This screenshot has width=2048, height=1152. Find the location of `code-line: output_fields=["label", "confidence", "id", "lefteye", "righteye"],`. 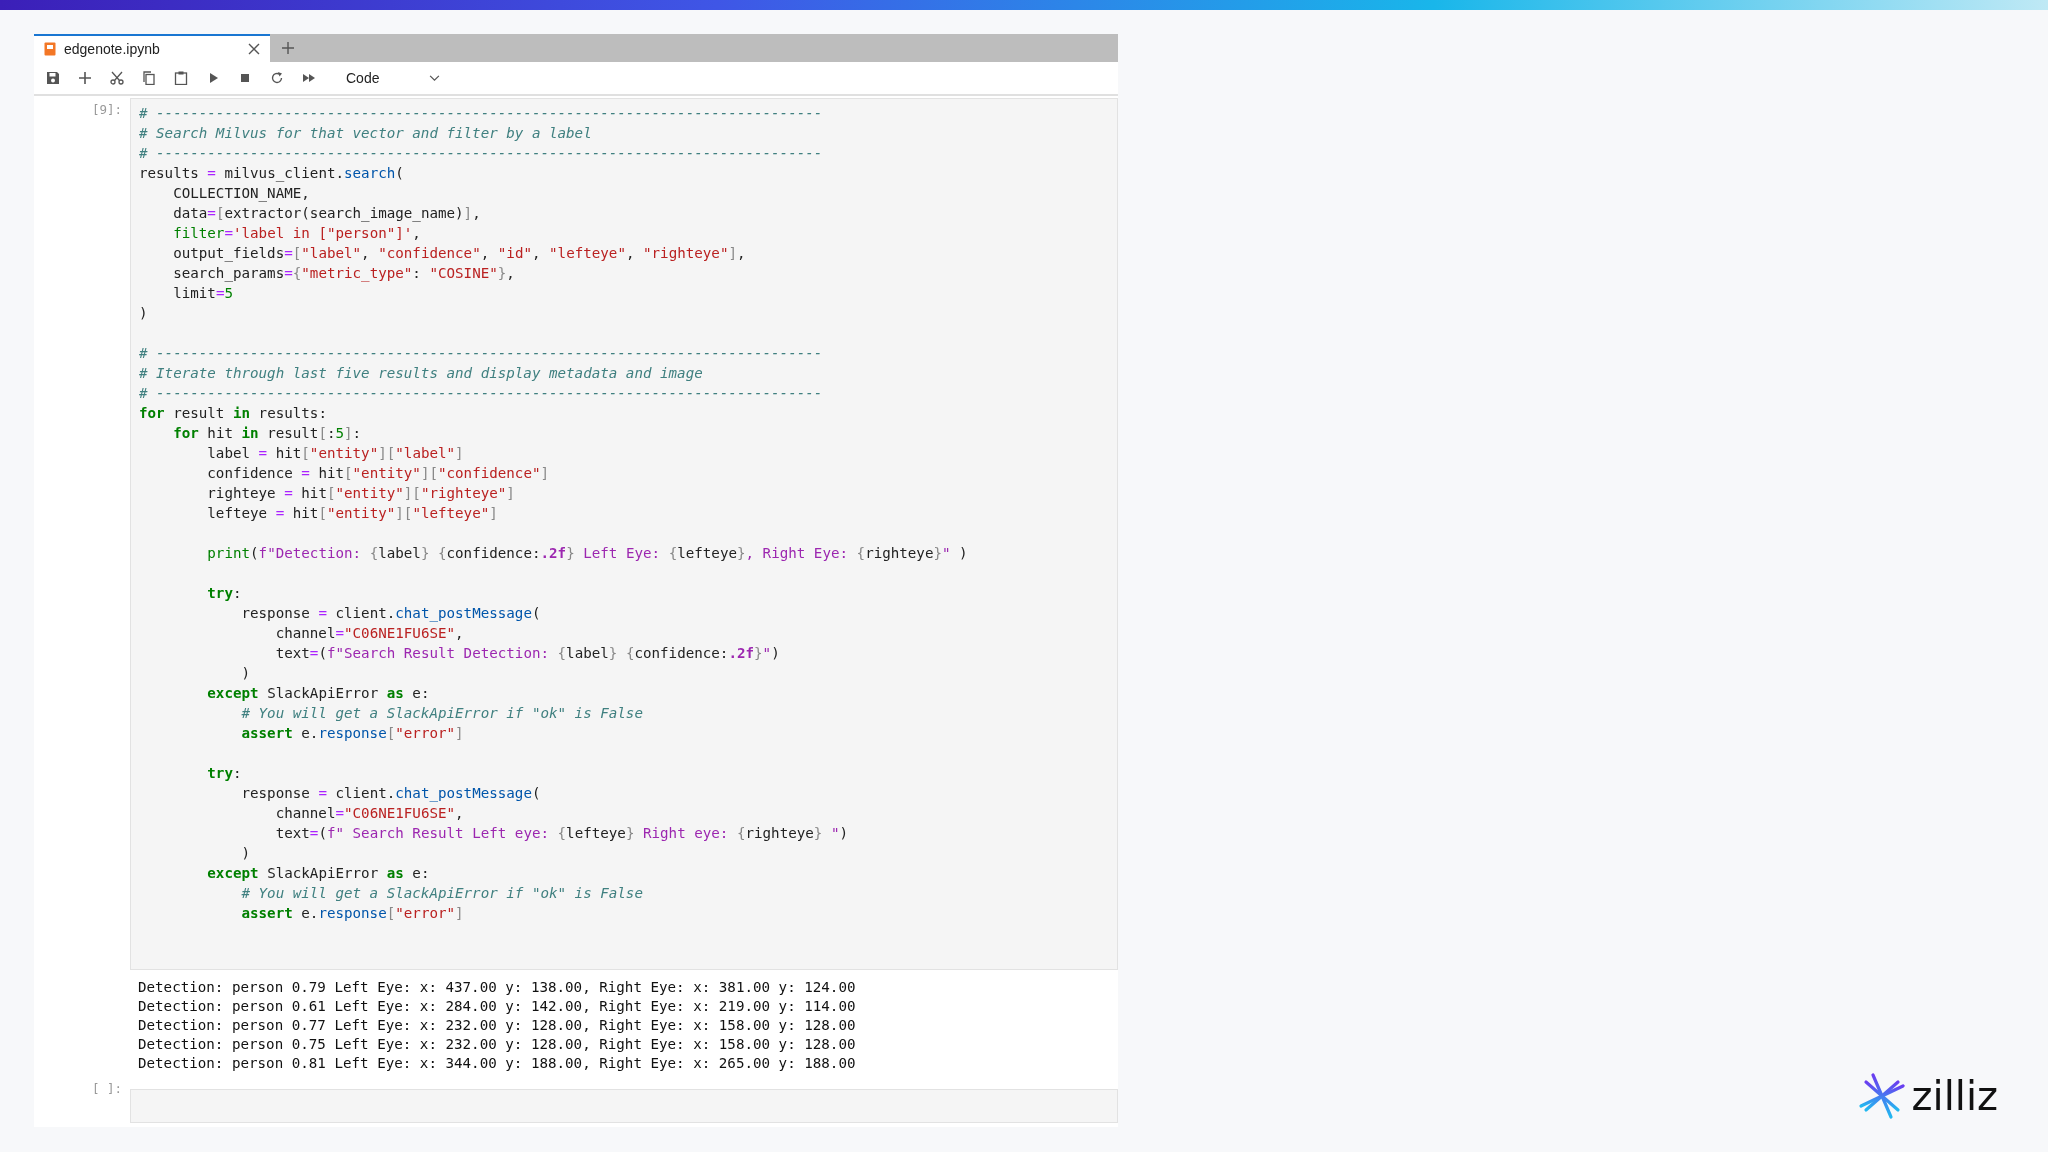

code-line: output_fields=["label", "confidence", "id", "lefteye", "righteye"], is located at coordinates (459, 253).